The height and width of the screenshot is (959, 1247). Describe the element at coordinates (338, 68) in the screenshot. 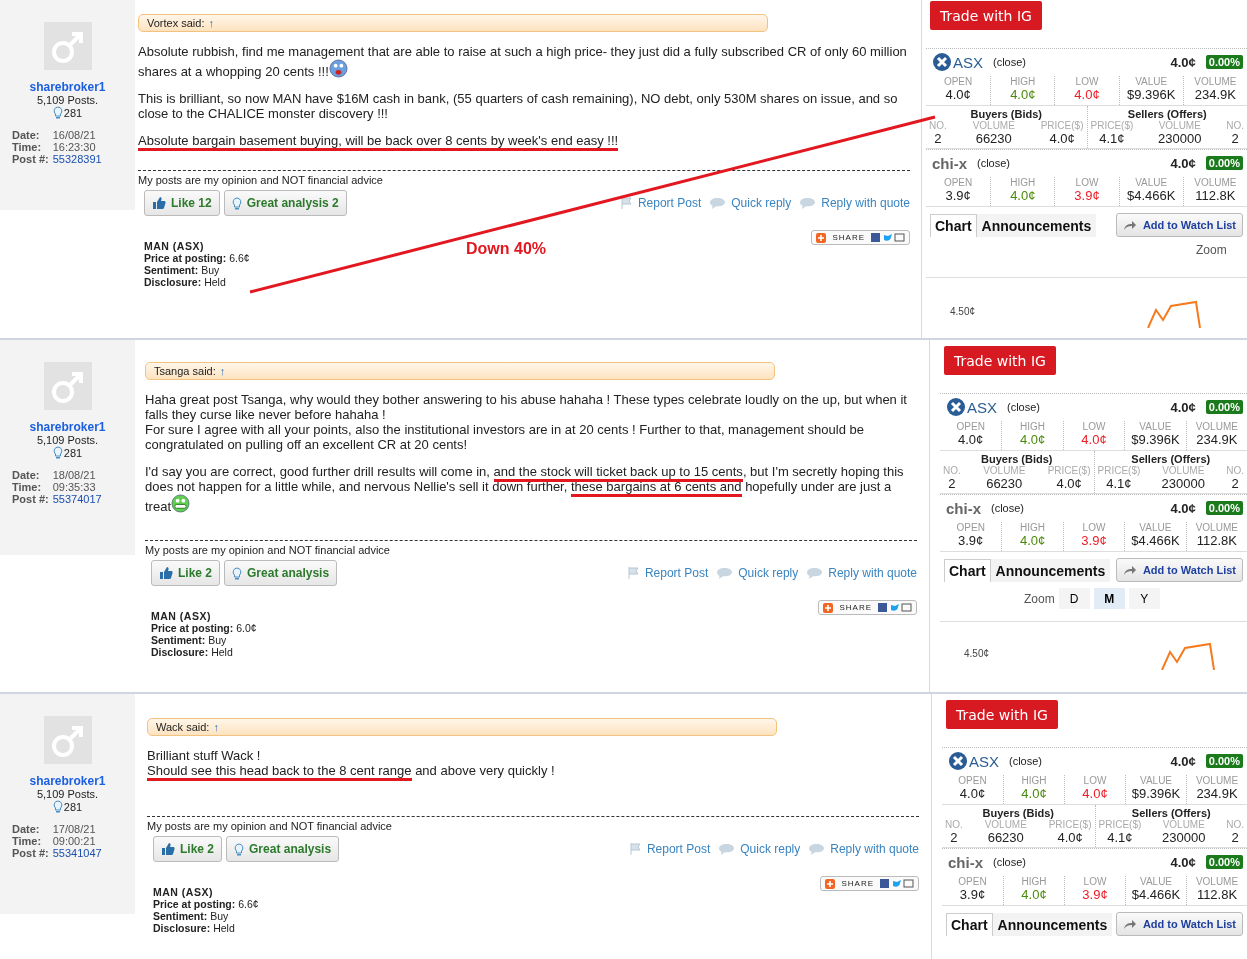

I see `emoji-icon` at that location.